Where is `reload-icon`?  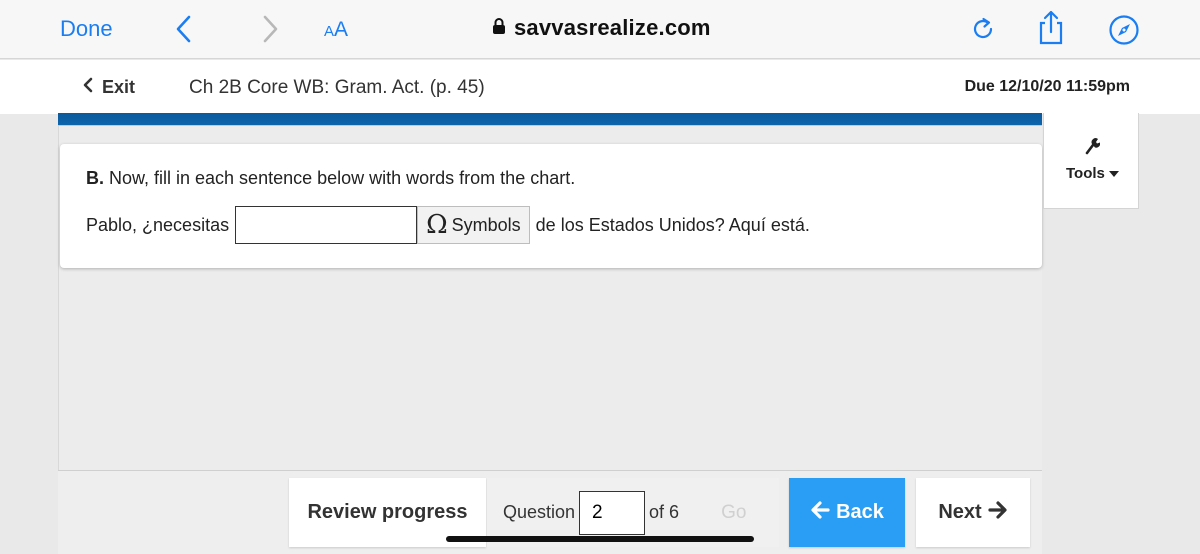
reload-icon is located at coordinates (983, 31).